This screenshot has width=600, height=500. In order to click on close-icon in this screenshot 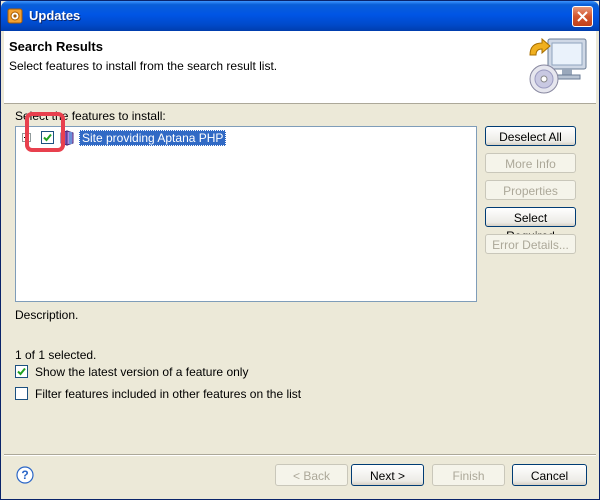, I will do `click(582, 16)`.